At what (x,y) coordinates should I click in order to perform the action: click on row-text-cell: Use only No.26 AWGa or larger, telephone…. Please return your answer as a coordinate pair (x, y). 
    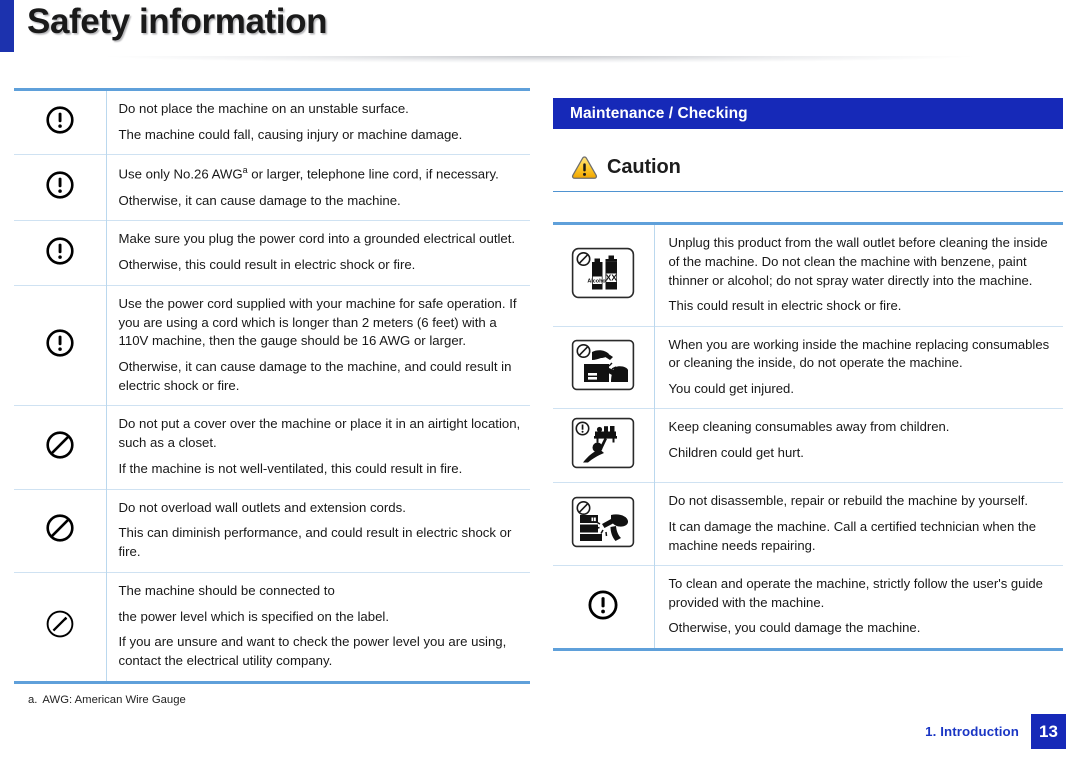
    Looking at the image, I should click on (318, 187).